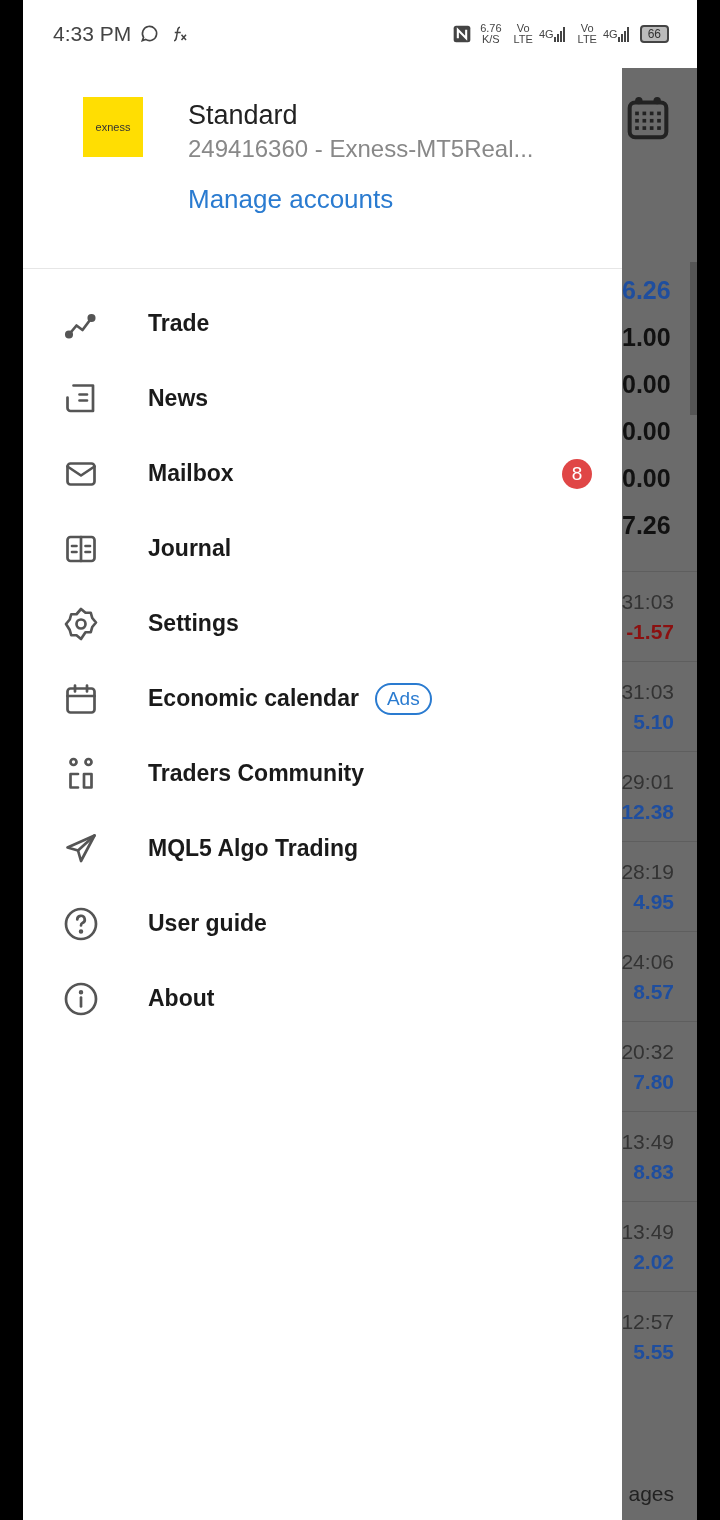 This screenshot has height=1520, width=720. What do you see at coordinates (653, 1261) in the screenshot?
I see `deal-profit: 2.02` at bounding box center [653, 1261].